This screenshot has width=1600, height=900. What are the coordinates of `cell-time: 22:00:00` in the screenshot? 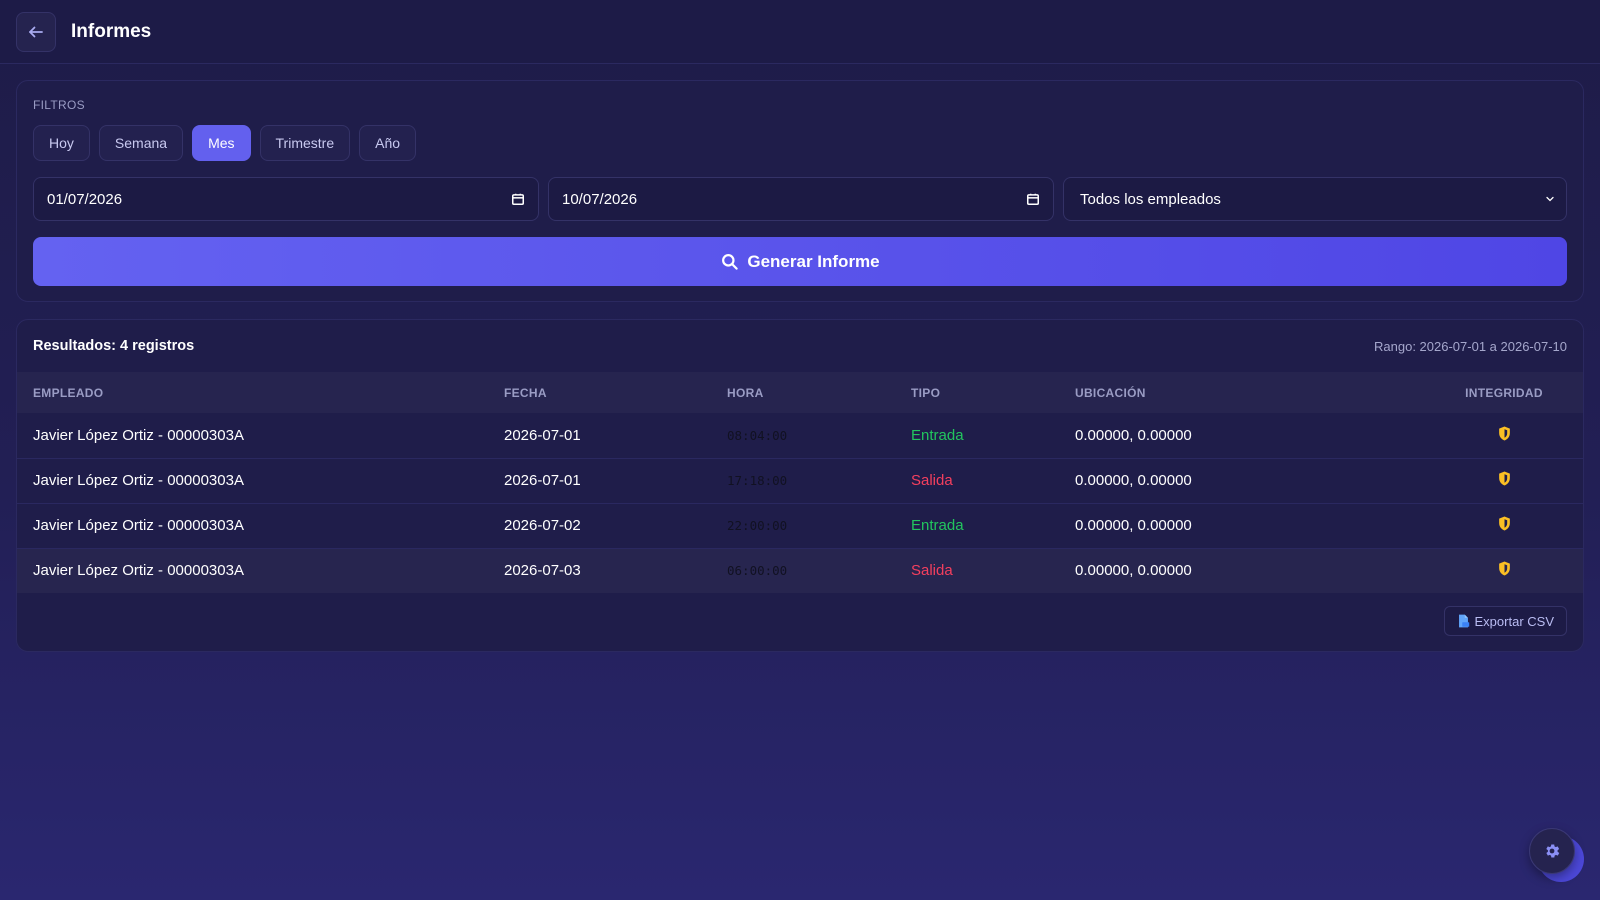 It's located at (757, 525).